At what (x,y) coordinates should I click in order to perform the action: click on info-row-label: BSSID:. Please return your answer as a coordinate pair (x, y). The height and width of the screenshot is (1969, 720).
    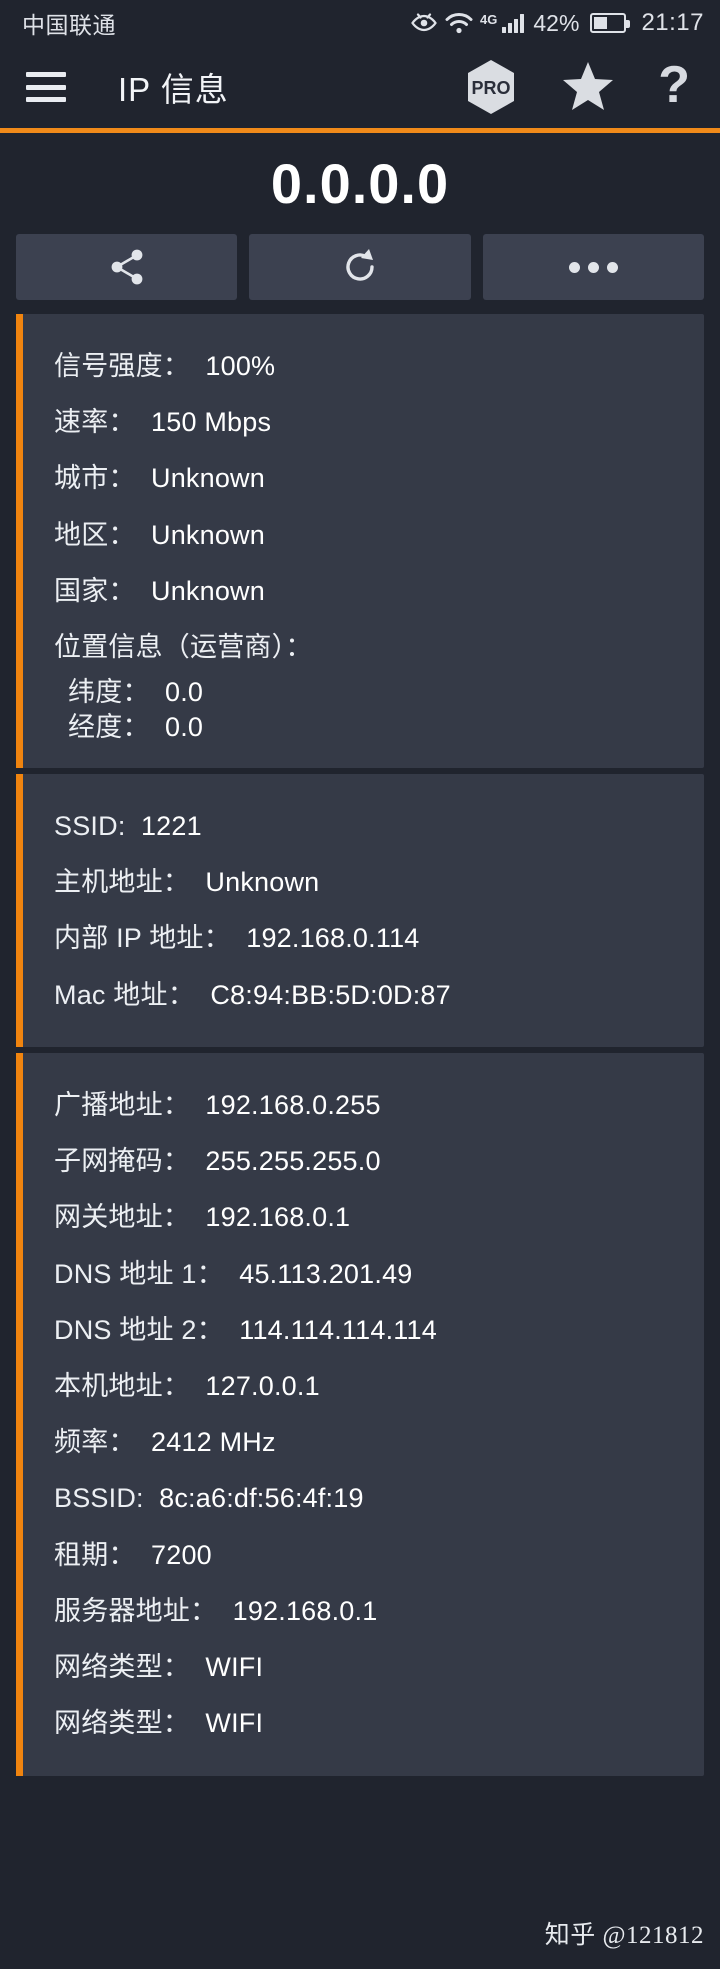
    Looking at the image, I should click on (99, 1498).